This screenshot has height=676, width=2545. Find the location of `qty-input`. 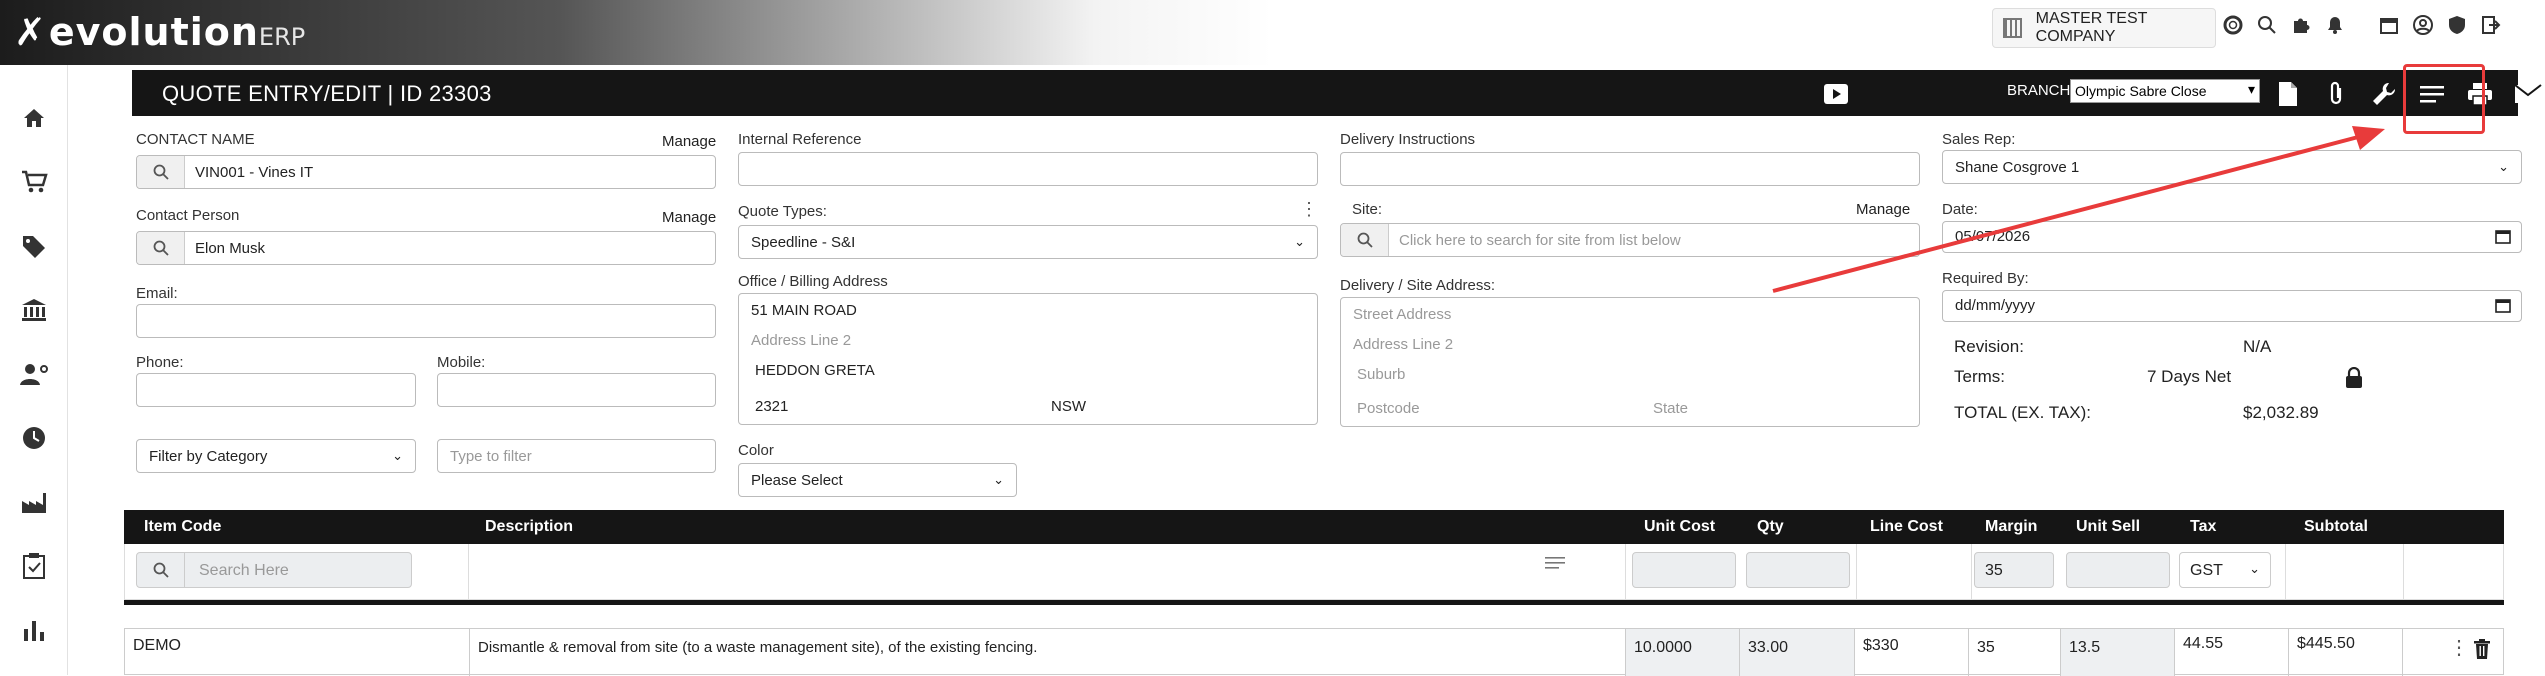

qty-input is located at coordinates (1798, 570).